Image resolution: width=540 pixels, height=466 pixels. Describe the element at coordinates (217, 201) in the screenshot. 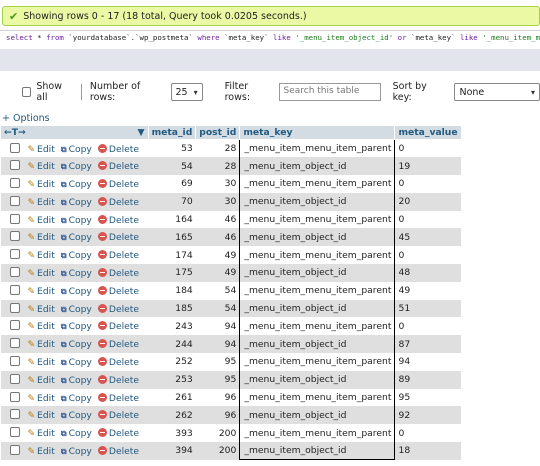

I see `cell-post-id: 30` at that location.